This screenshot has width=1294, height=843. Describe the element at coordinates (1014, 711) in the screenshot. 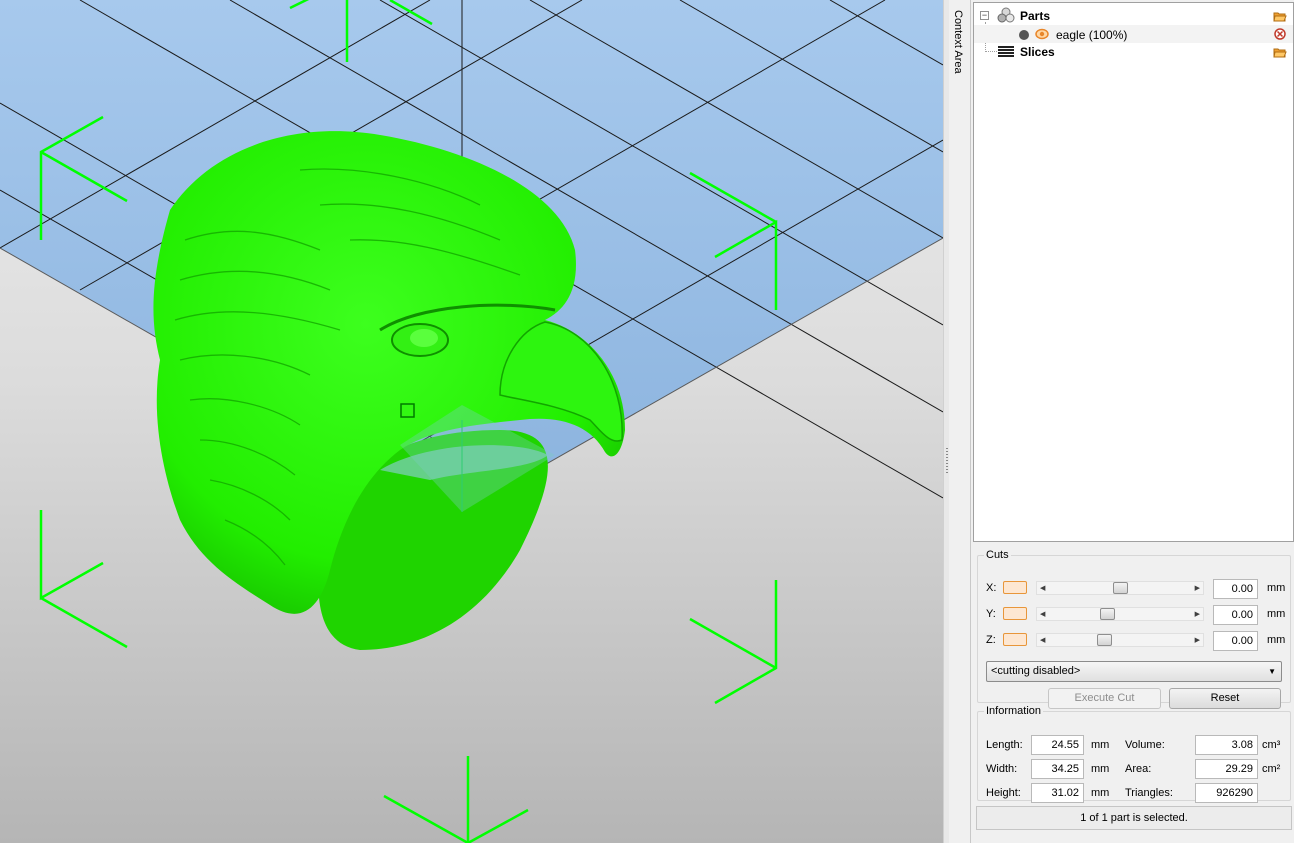

I see `information-title: Information` at that location.